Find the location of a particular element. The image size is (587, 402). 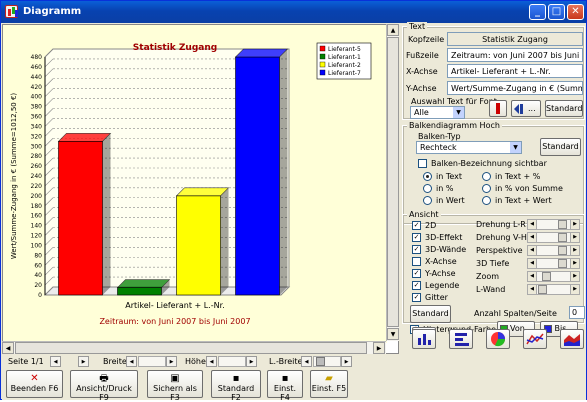

radio-in-text-value is located at coordinates (486, 200).